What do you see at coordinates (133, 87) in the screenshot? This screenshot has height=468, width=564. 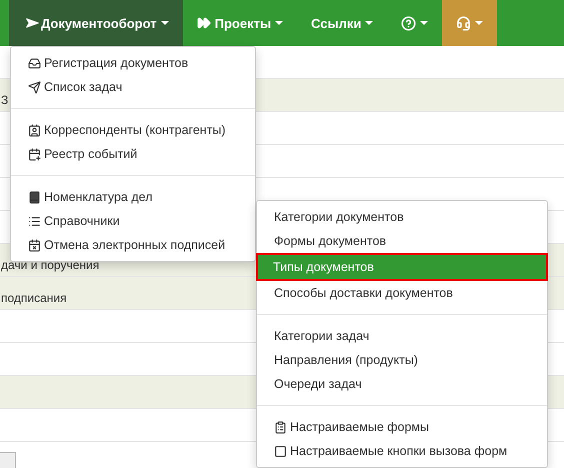 I see `menu-item: Список задач` at bounding box center [133, 87].